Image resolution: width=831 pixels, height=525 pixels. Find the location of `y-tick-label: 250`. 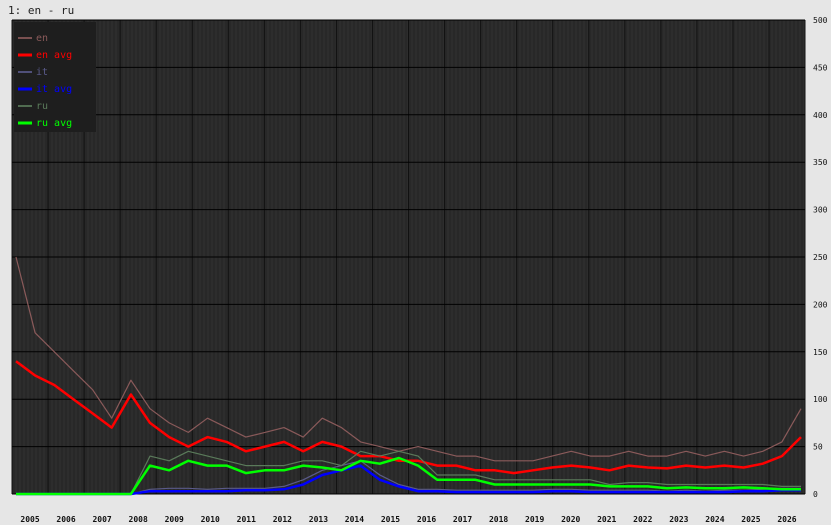

y-tick-label: 250 is located at coordinates (820, 257).